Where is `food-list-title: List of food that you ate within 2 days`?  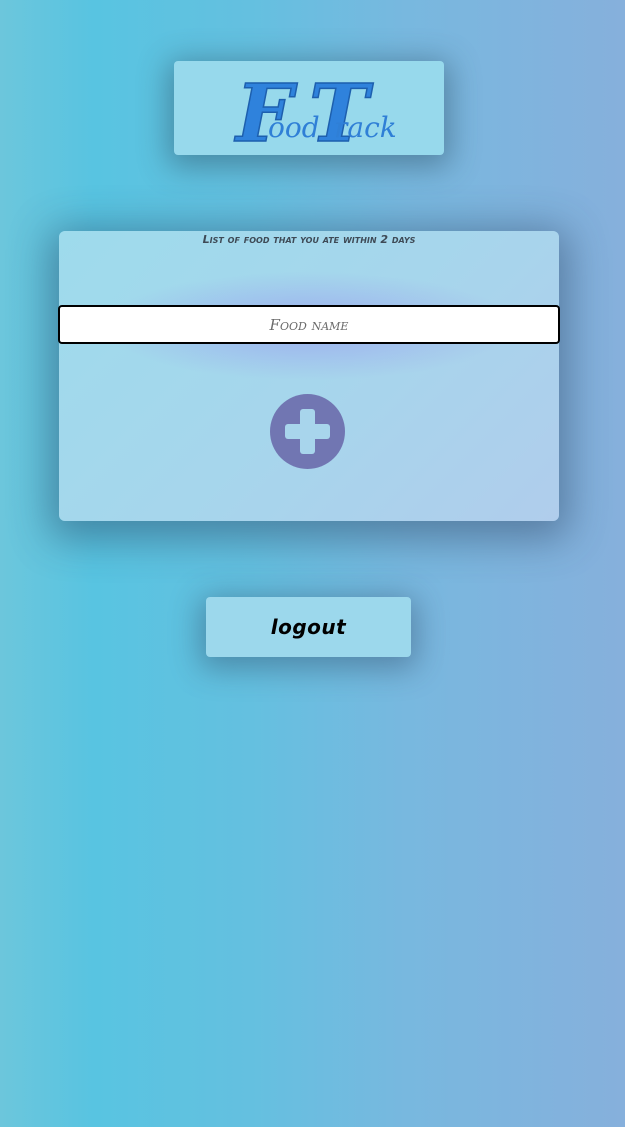
food-list-title: List of food that you ate within 2 days is located at coordinates (309, 239).